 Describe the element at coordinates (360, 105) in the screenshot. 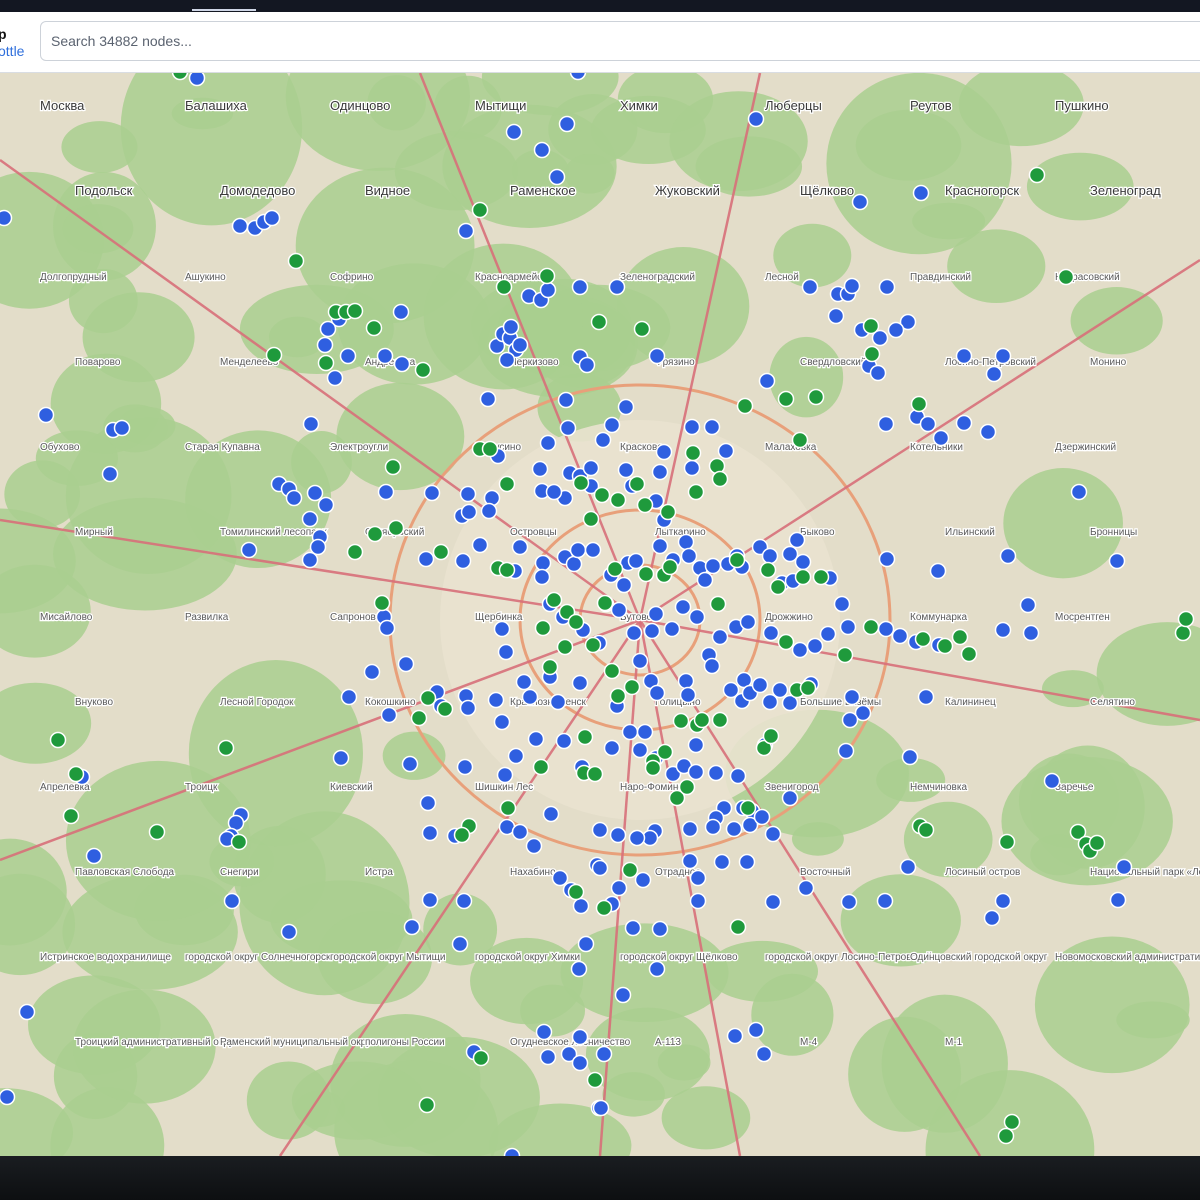

I see `map-label: Одинцово` at that location.